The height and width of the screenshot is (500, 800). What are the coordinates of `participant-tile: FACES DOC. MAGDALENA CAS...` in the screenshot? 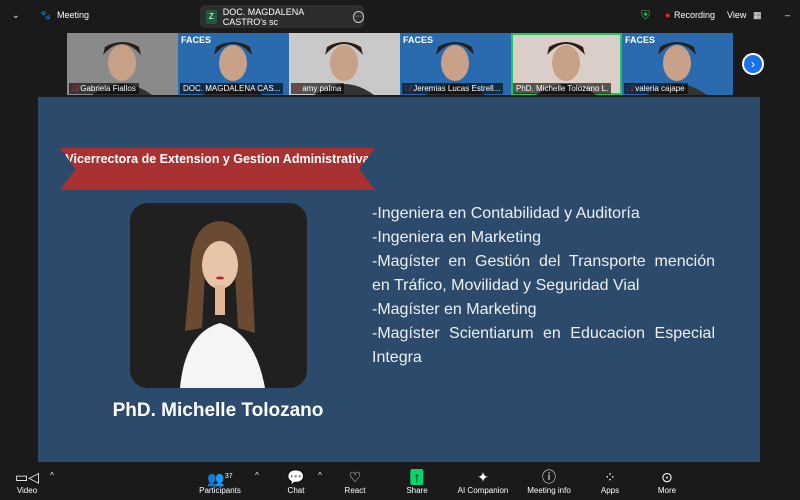 It's located at (233, 64).